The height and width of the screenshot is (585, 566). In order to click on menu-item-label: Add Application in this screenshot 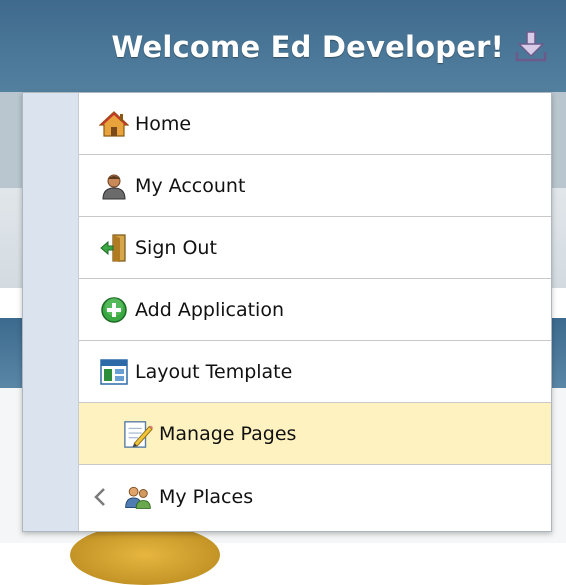, I will do `click(209, 309)`.